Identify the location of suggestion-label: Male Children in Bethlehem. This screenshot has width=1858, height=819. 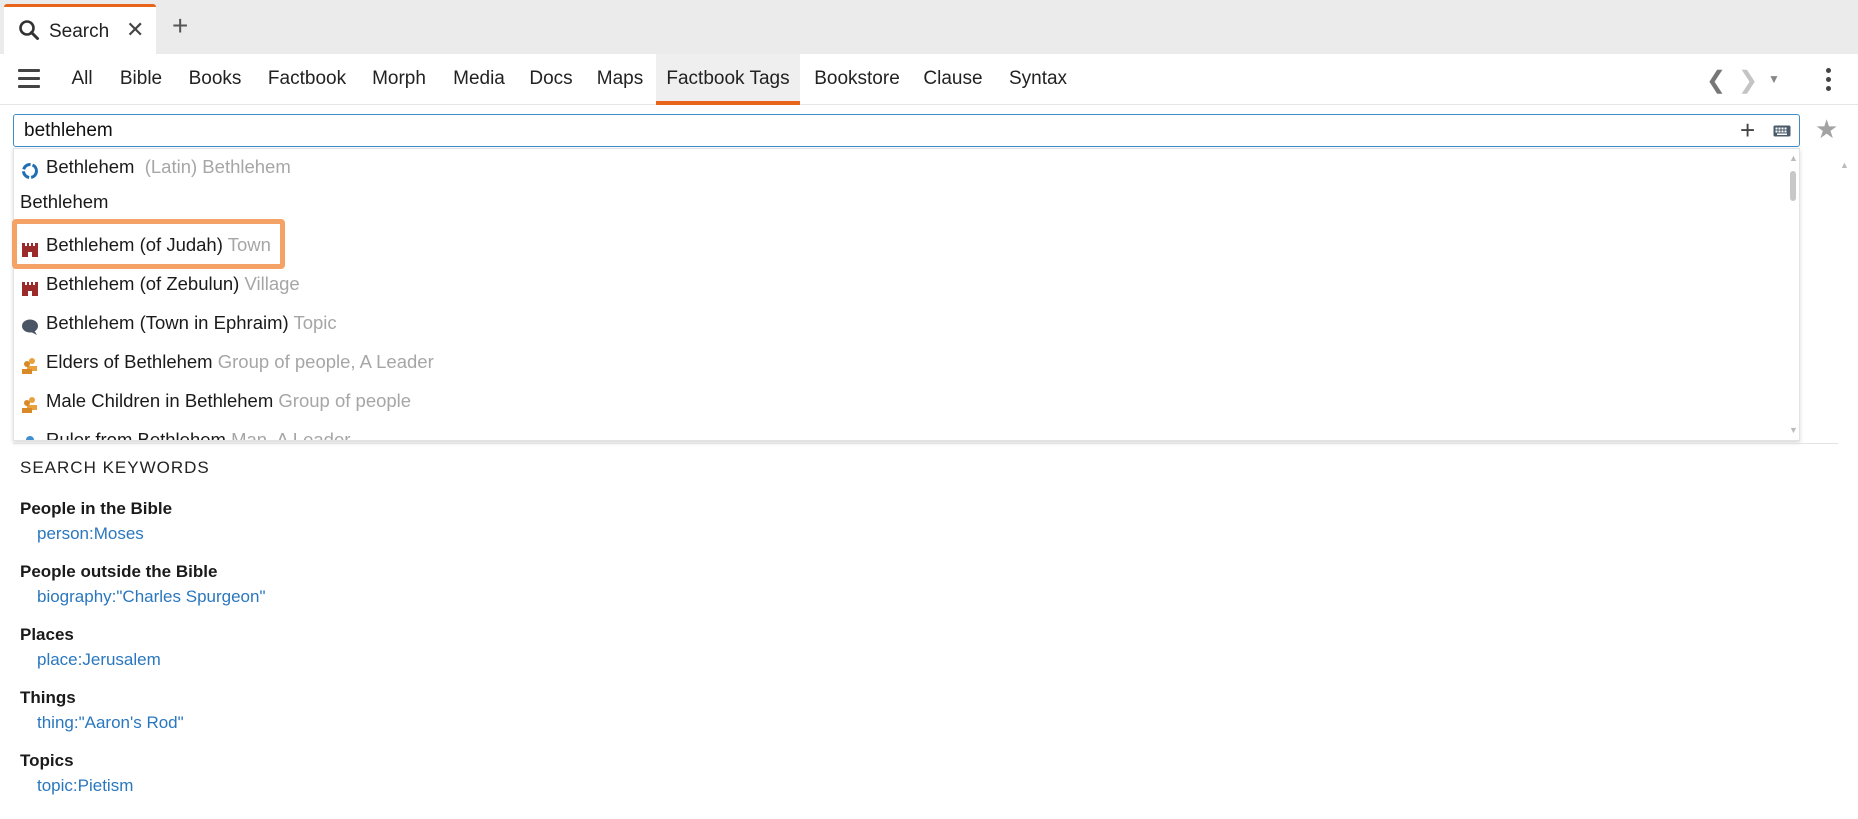
(160, 400).